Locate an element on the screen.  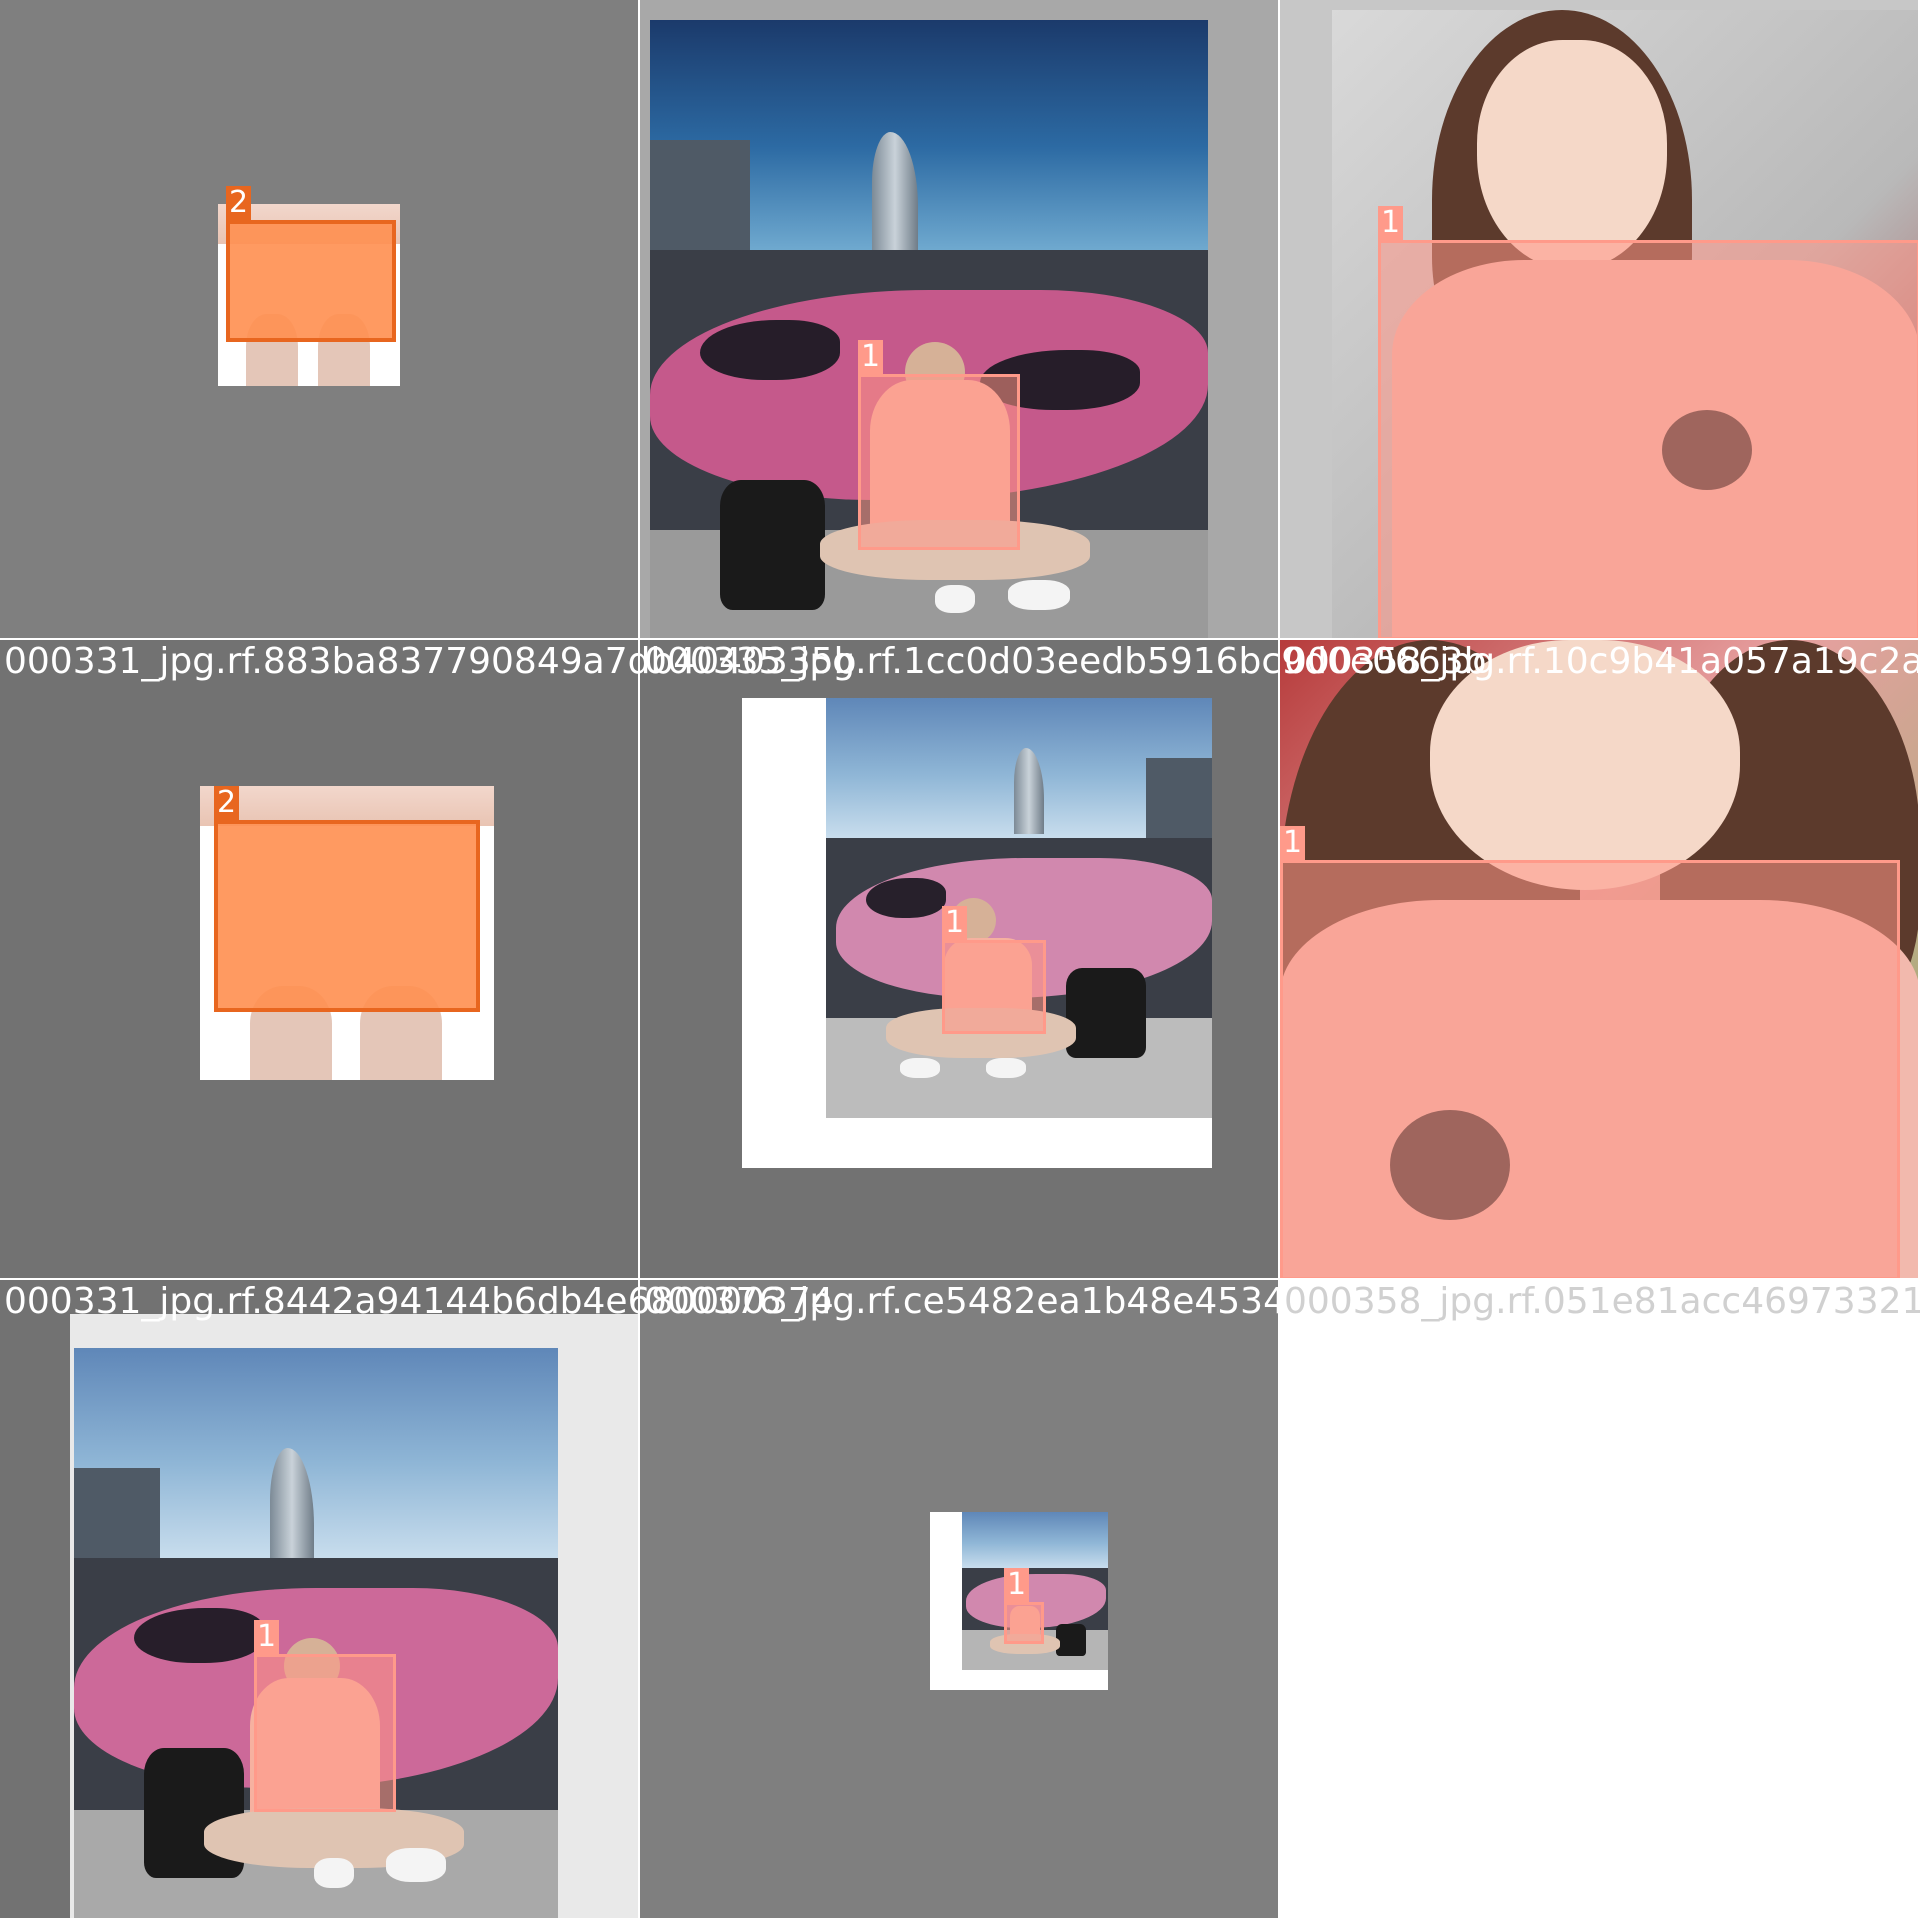
grid-tile-4: 2 is located at coordinates (320, 960).